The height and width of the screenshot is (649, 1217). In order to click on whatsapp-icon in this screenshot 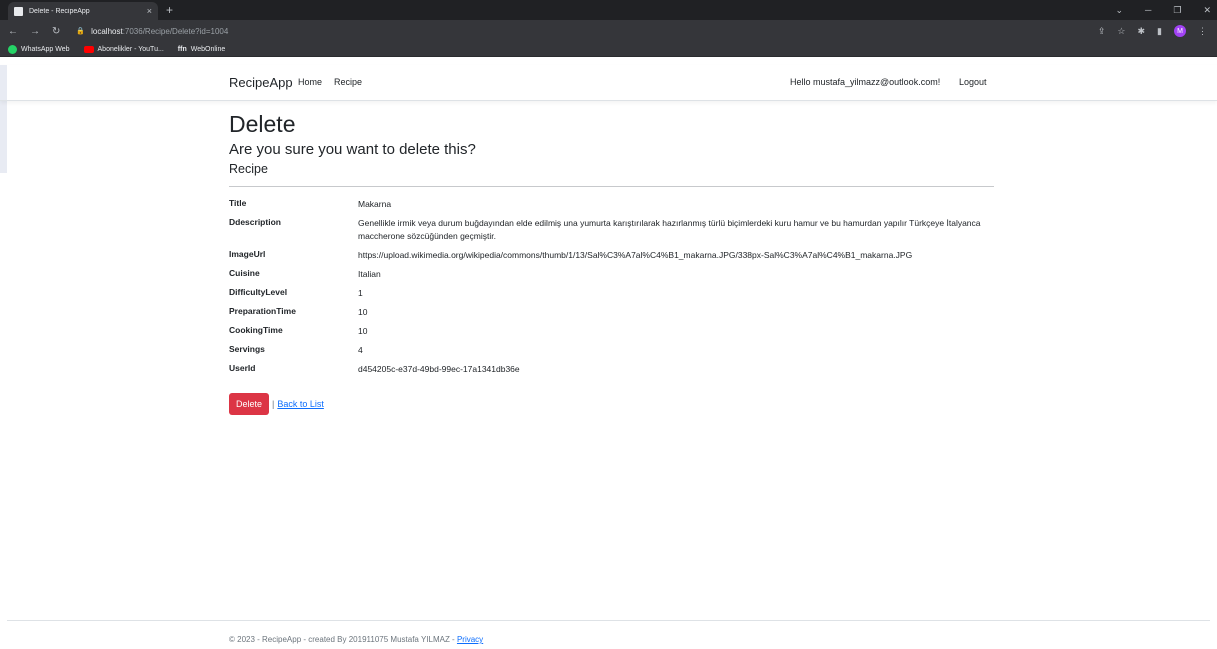, I will do `click(12, 49)`.